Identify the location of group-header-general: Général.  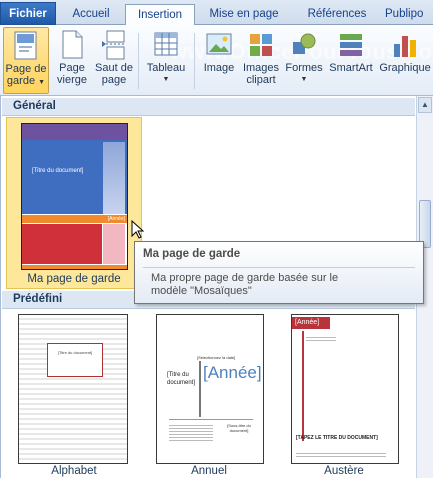
(208, 107).